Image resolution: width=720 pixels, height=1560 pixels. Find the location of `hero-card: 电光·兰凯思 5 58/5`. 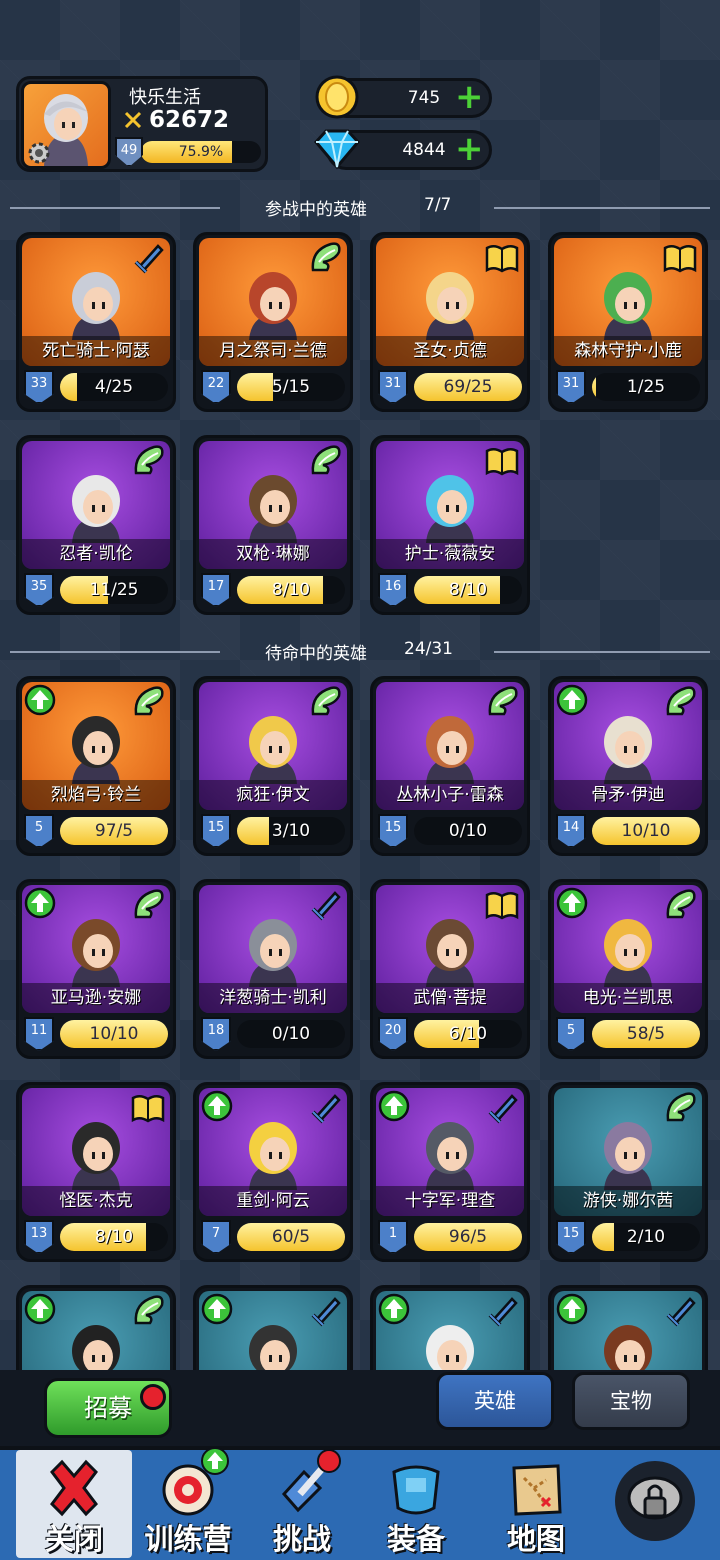

hero-card: 电光·兰凯思 5 58/5 is located at coordinates (628, 969).